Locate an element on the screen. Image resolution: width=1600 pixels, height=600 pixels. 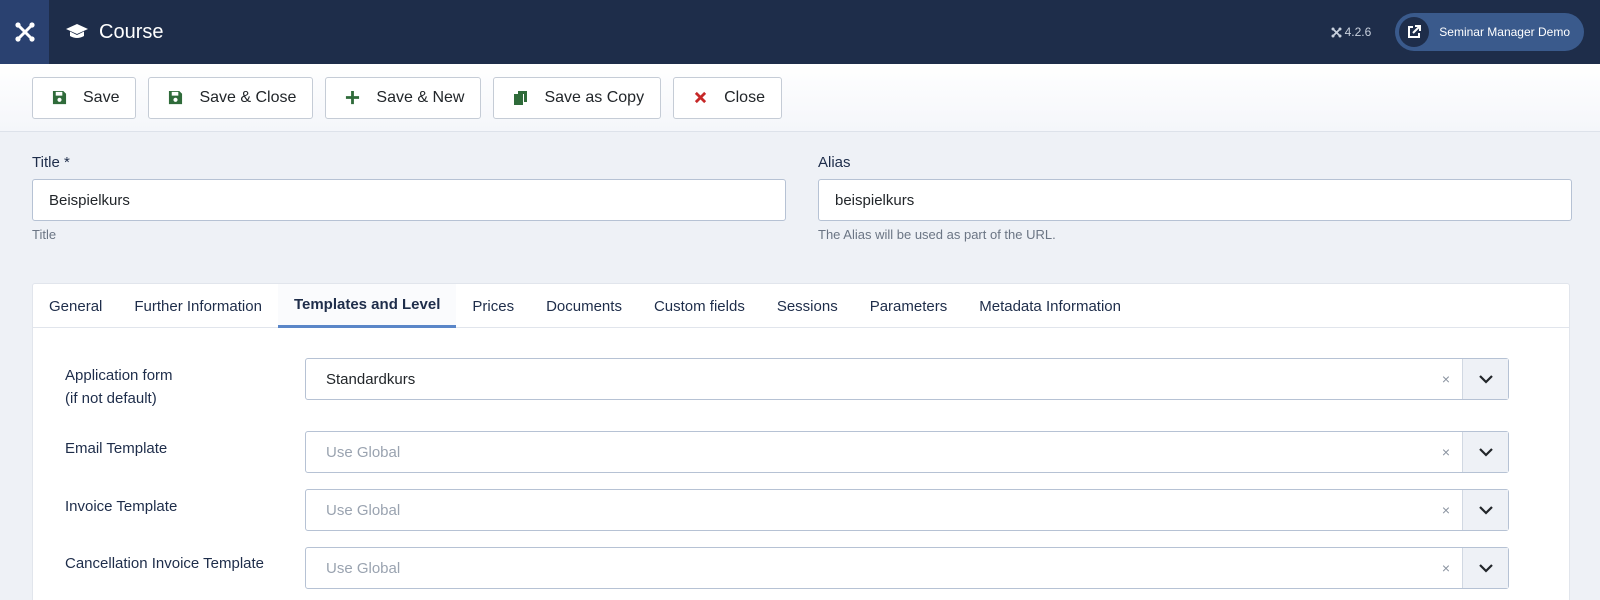
cancellation-template-select: Use Global × is located at coordinates (907, 568).